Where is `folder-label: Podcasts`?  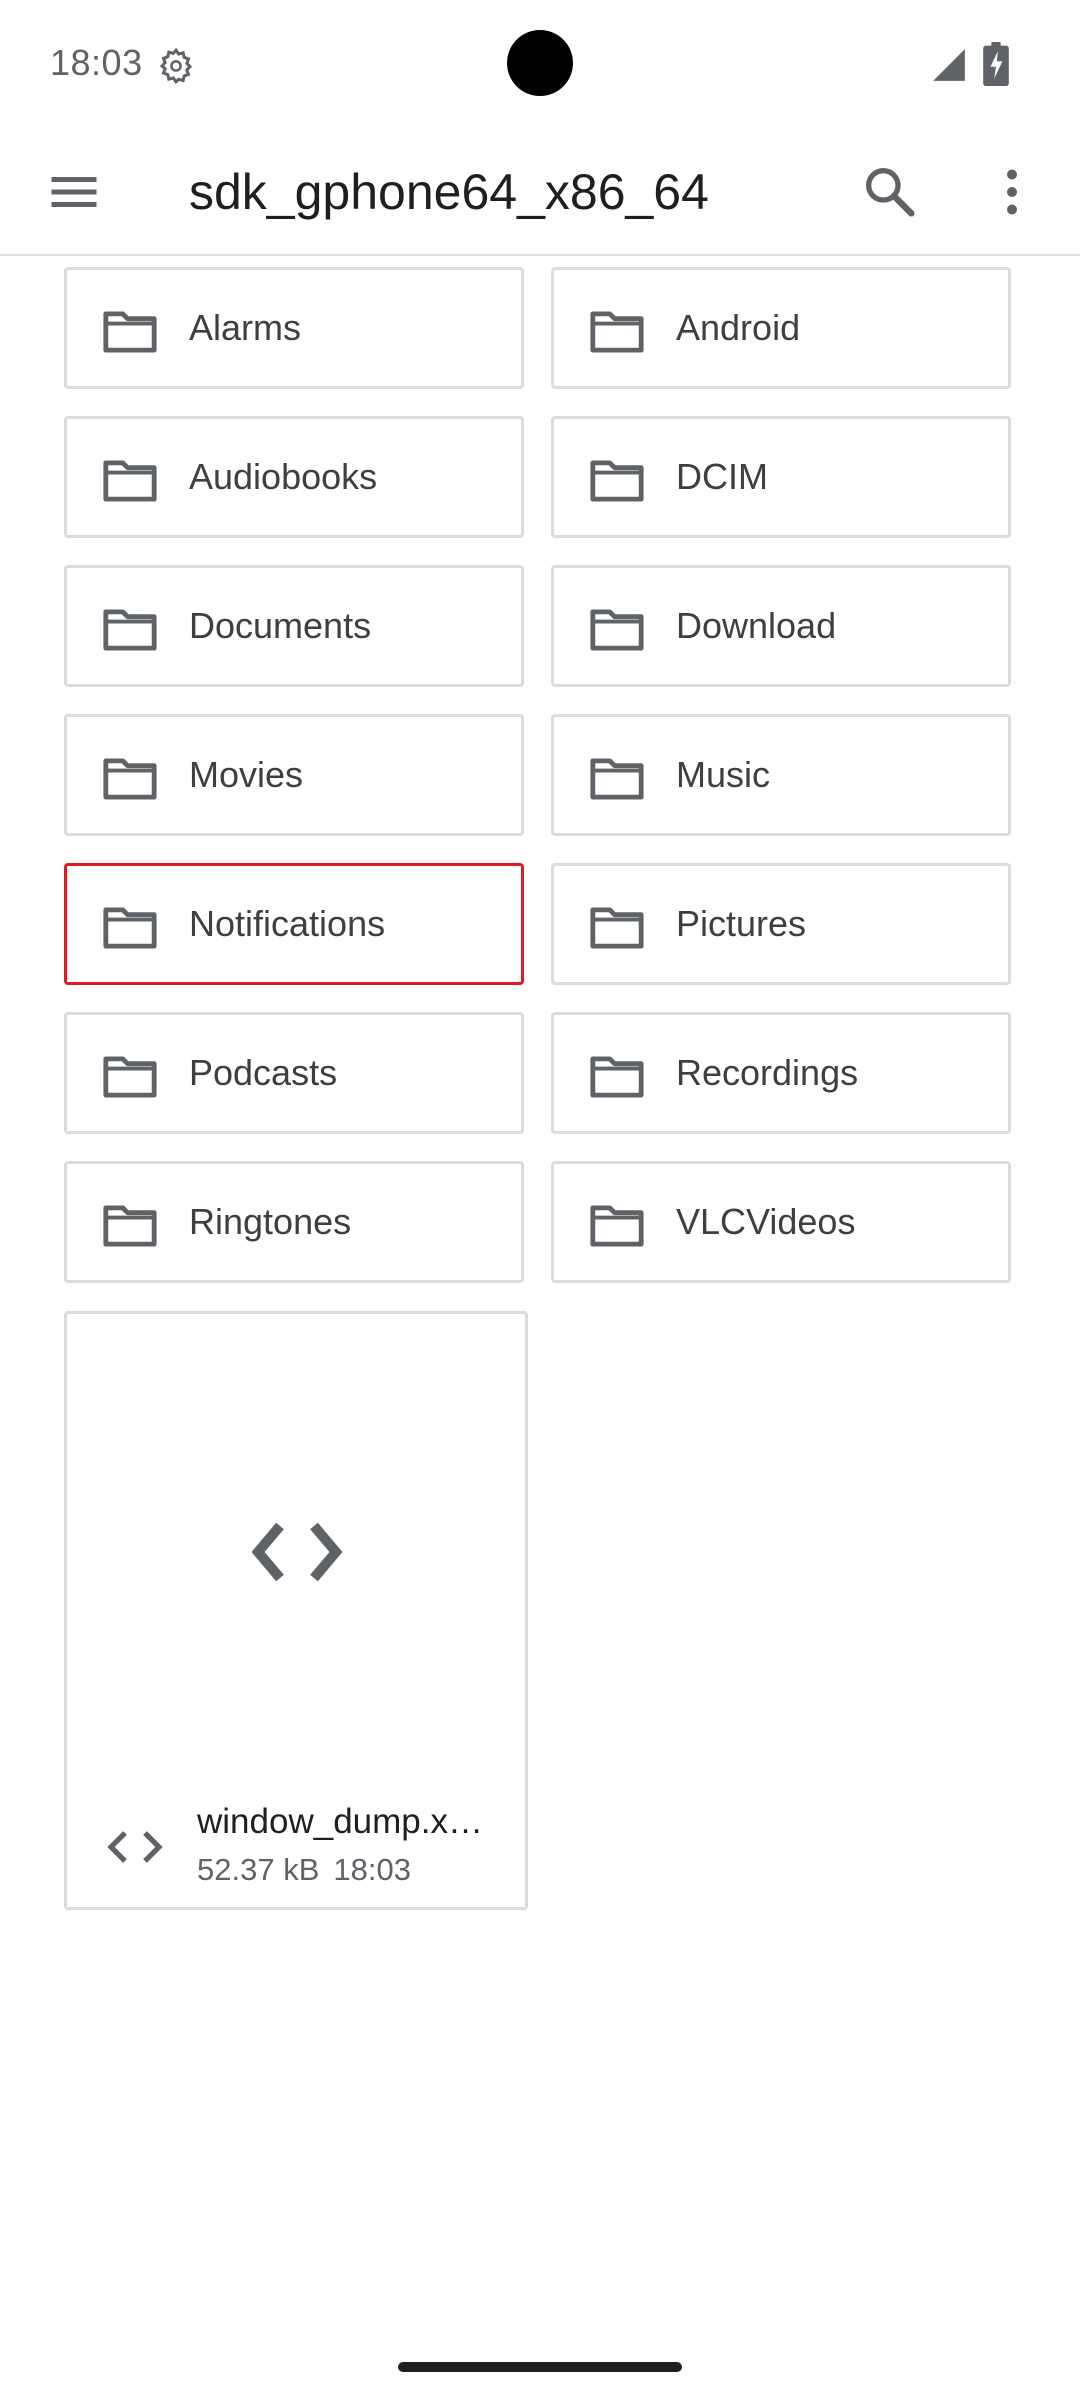 folder-label: Podcasts is located at coordinates (263, 1072).